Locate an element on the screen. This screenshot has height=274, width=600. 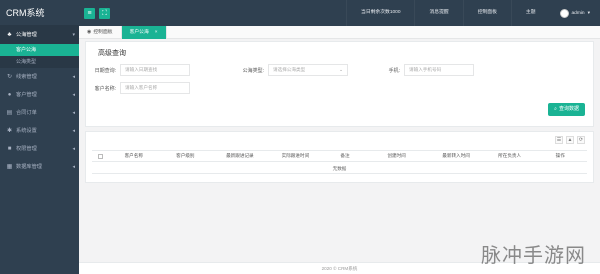
select-all-checkbox is located at coordinates (100, 156).